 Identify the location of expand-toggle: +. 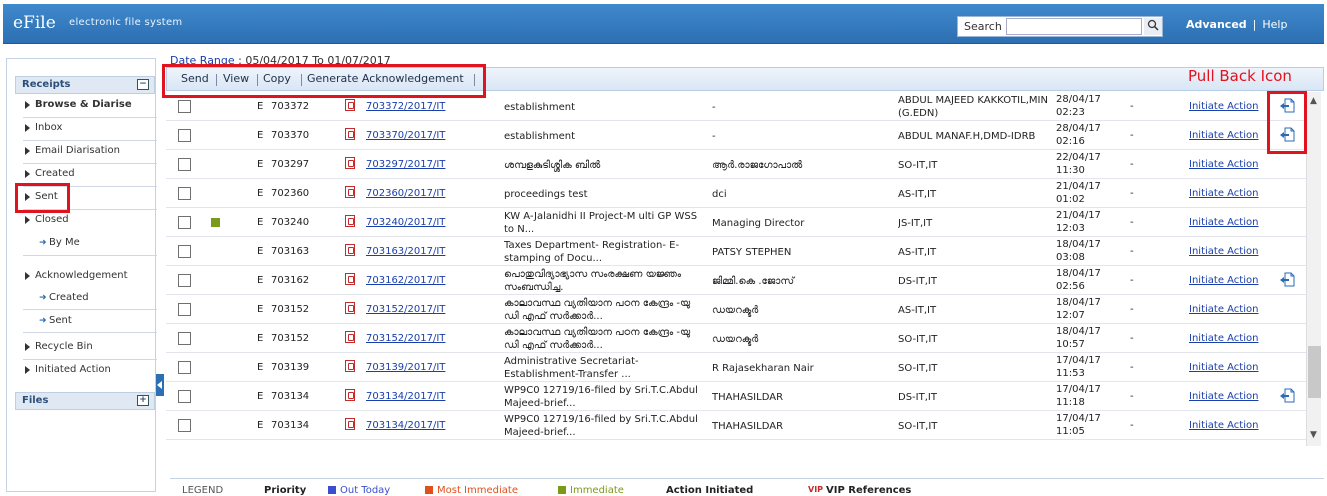
(143, 400).